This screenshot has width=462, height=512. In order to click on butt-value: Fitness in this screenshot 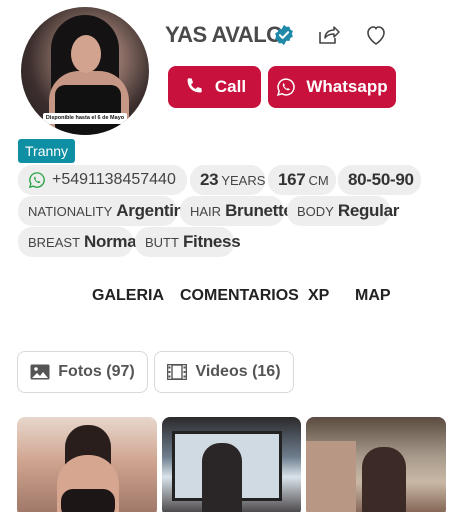, I will do `click(211, 241)`.